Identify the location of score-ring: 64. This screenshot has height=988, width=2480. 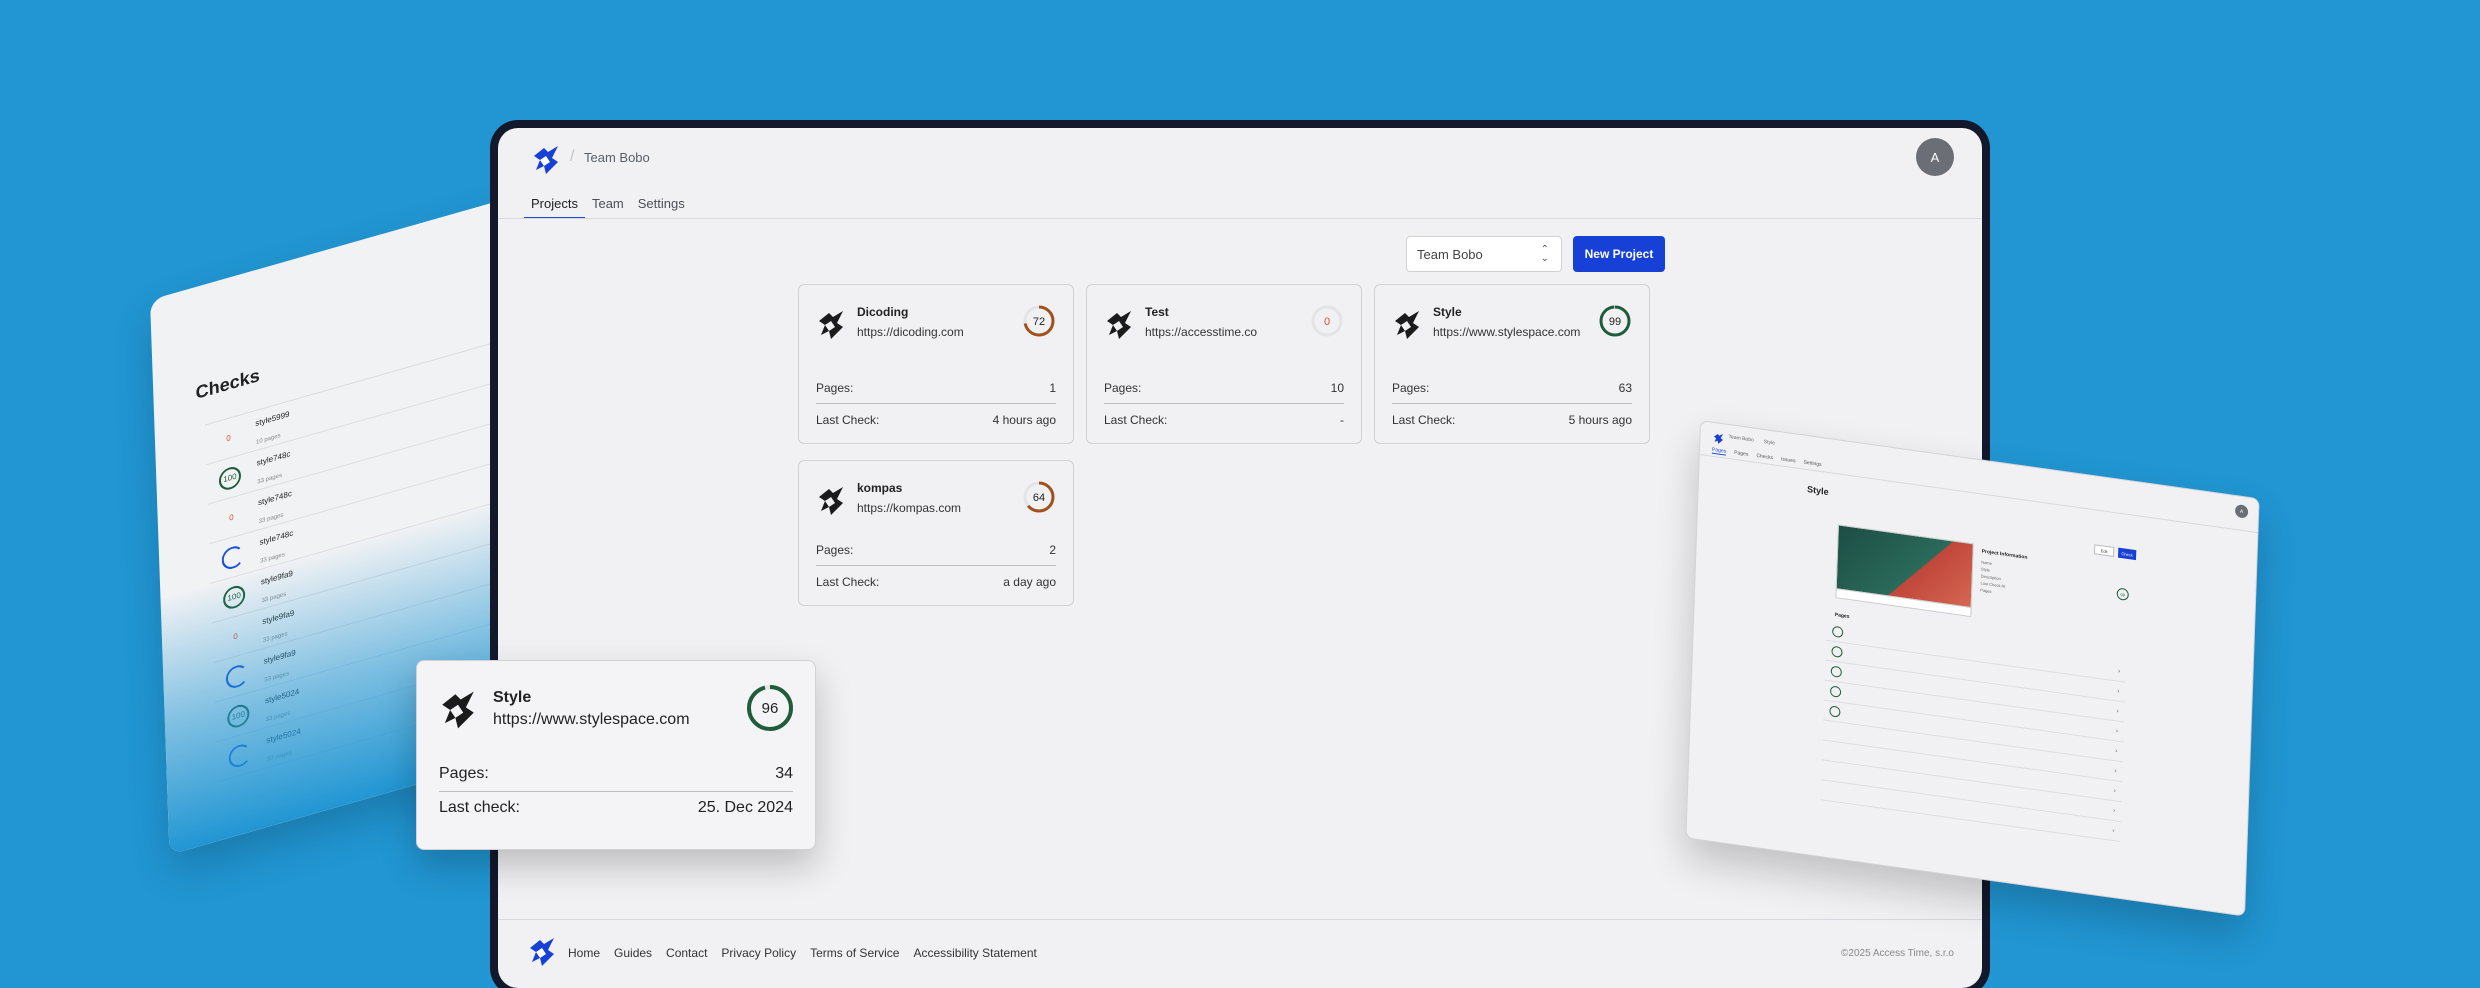
(1039, 497).